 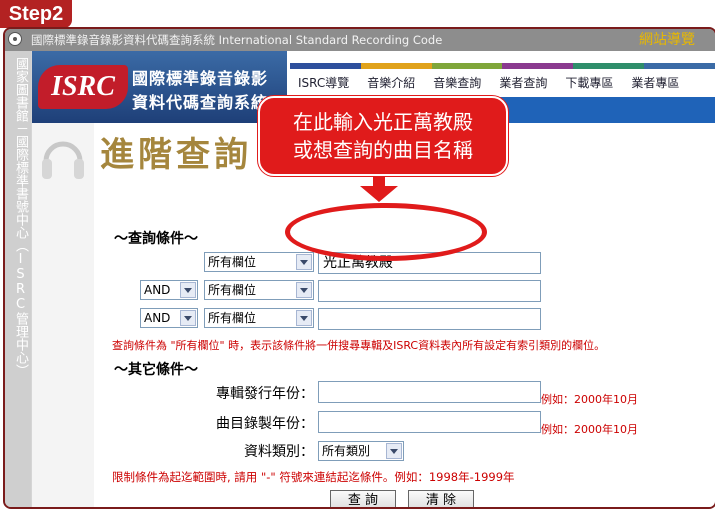 I want to click on left-icon-panel, so click(x=63, y=315).